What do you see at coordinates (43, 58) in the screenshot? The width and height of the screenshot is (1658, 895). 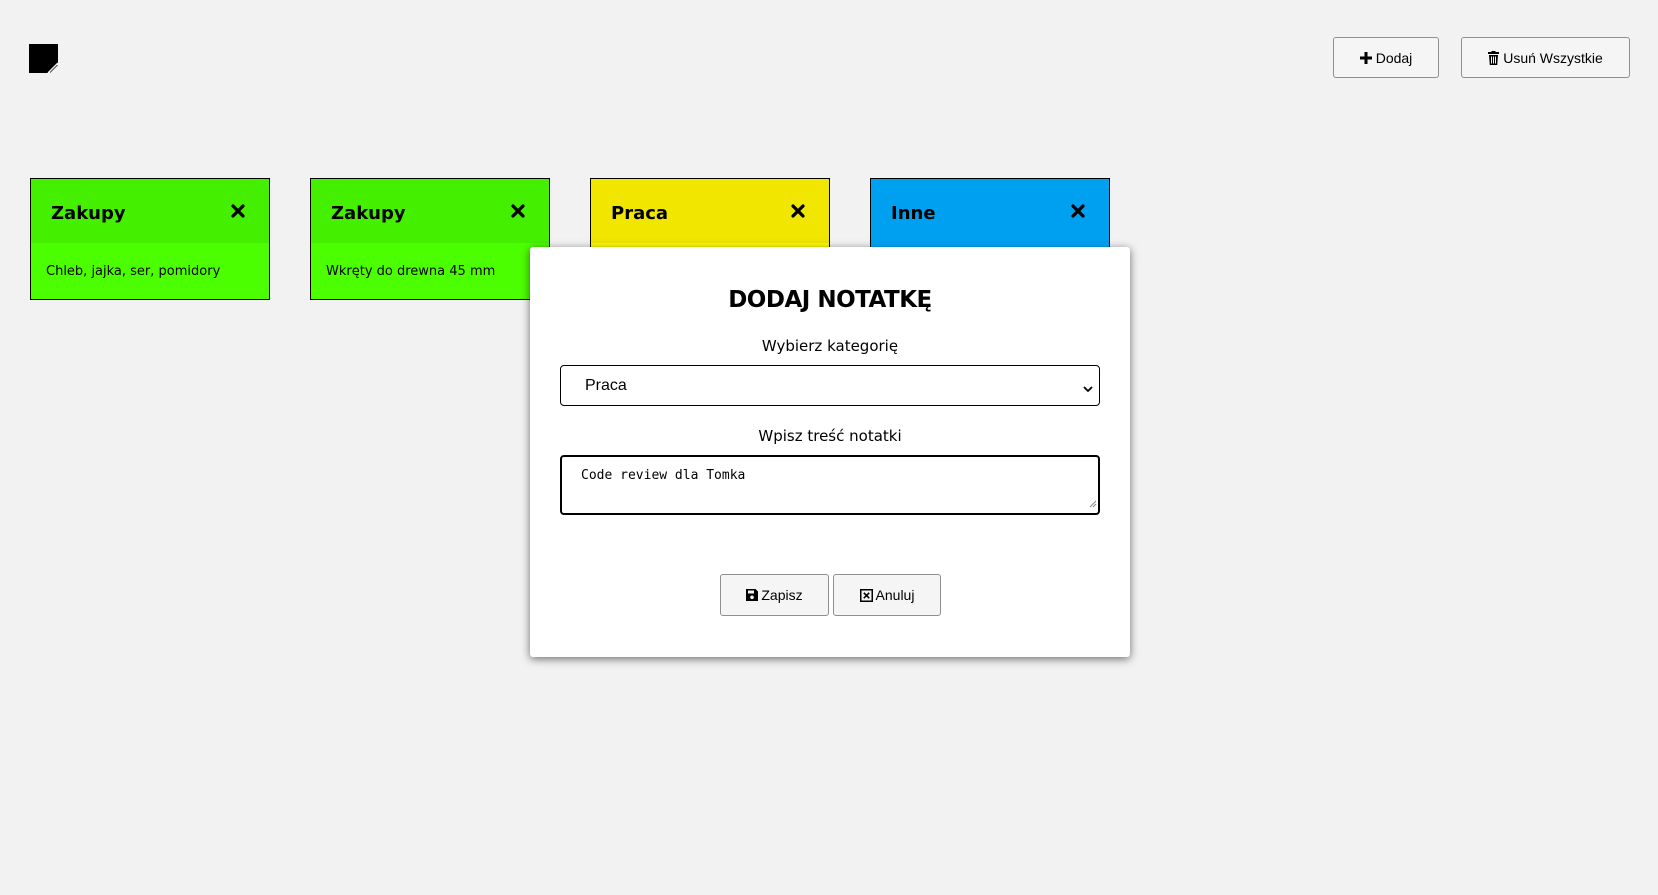 I see `sticky-note-icon` at bounding box center [43, 58].